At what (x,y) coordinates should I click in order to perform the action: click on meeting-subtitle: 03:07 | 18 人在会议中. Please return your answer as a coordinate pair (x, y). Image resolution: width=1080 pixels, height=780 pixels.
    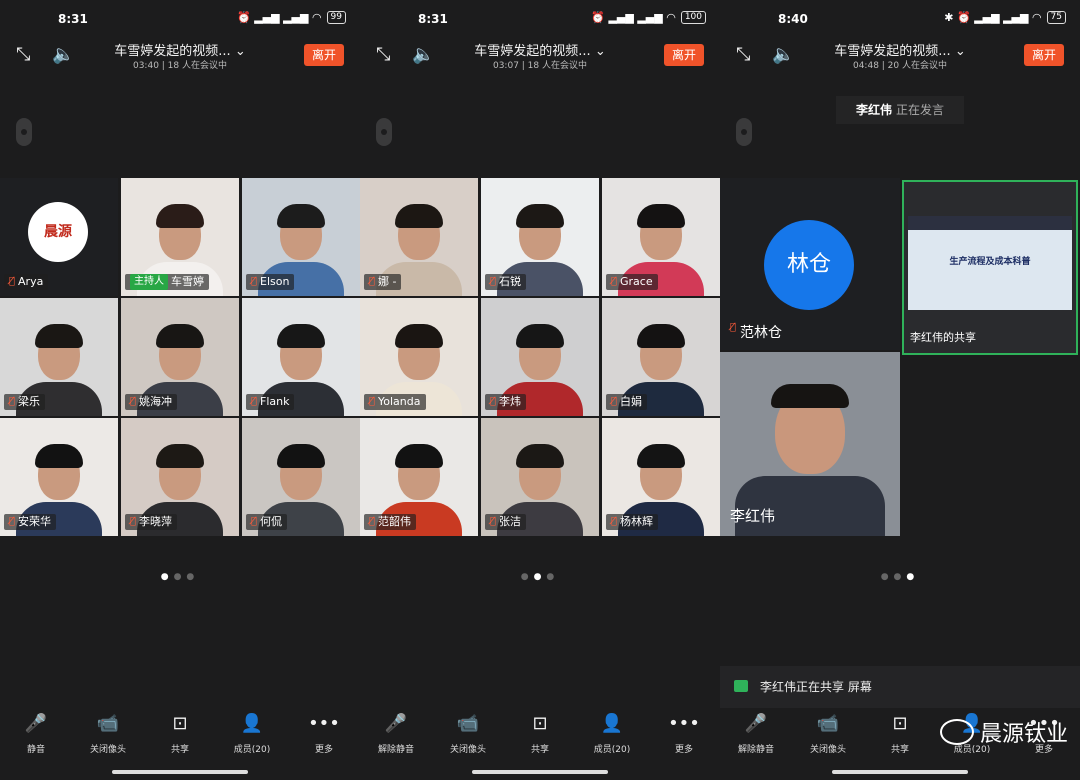
    Looking at the image, I should click on (539, 66).